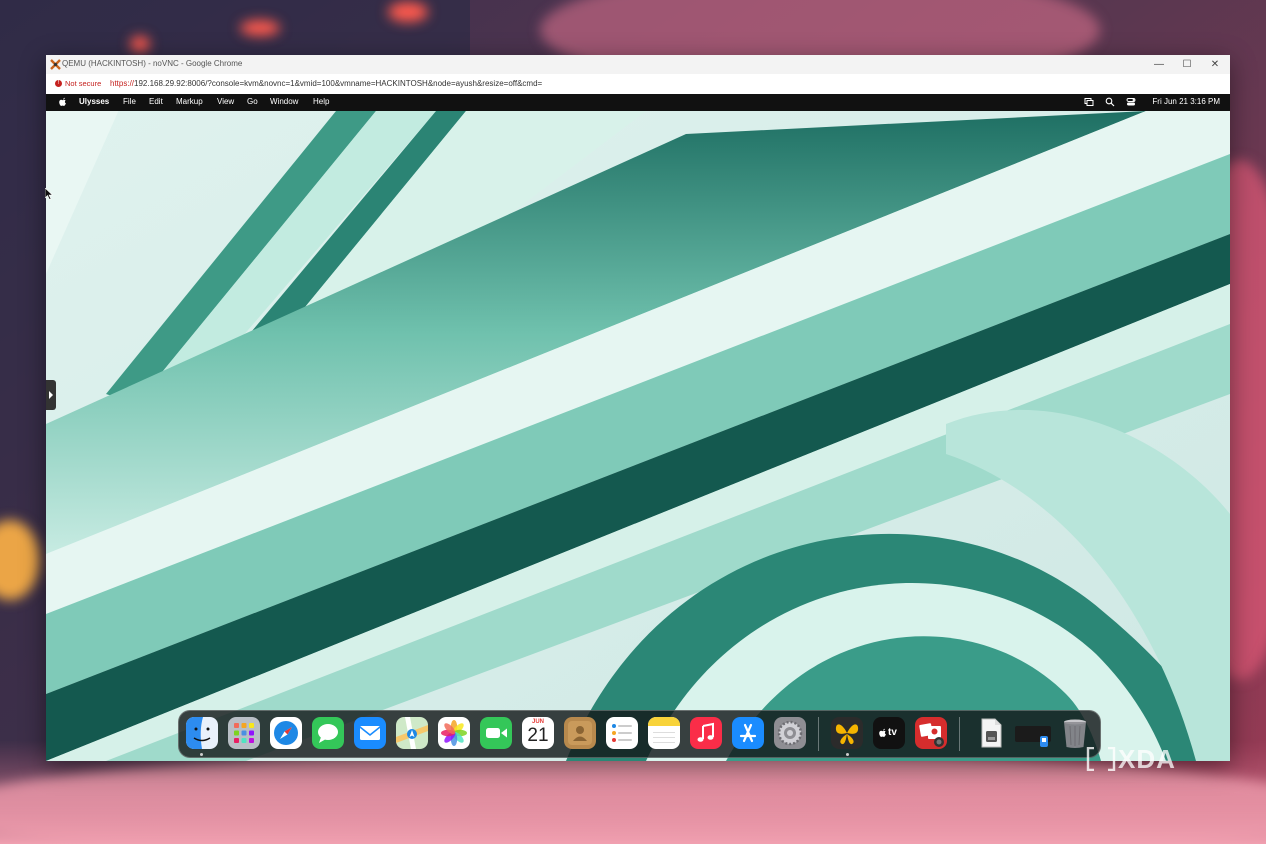 The image size is (1266, 844). I want to click on dock-photo-booth, so click(931, 733).